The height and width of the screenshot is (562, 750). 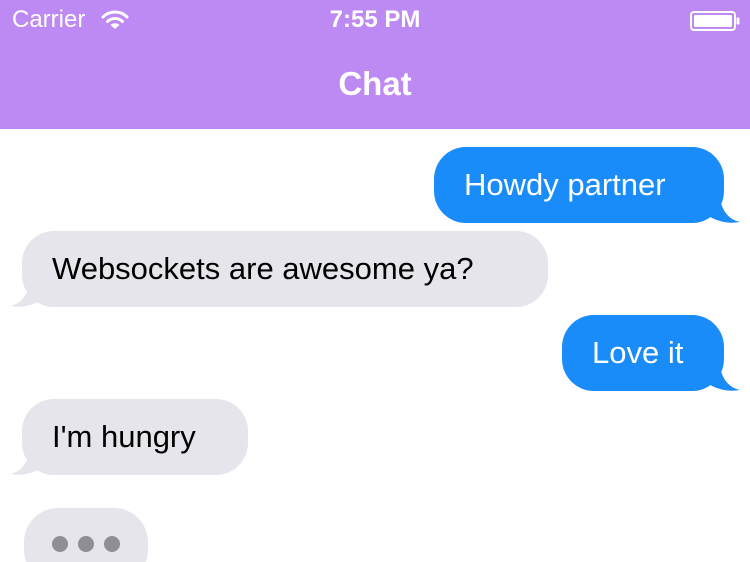 I want to click on message-bubble-outgoing: Howdy partner, so click(x=579, y=185).